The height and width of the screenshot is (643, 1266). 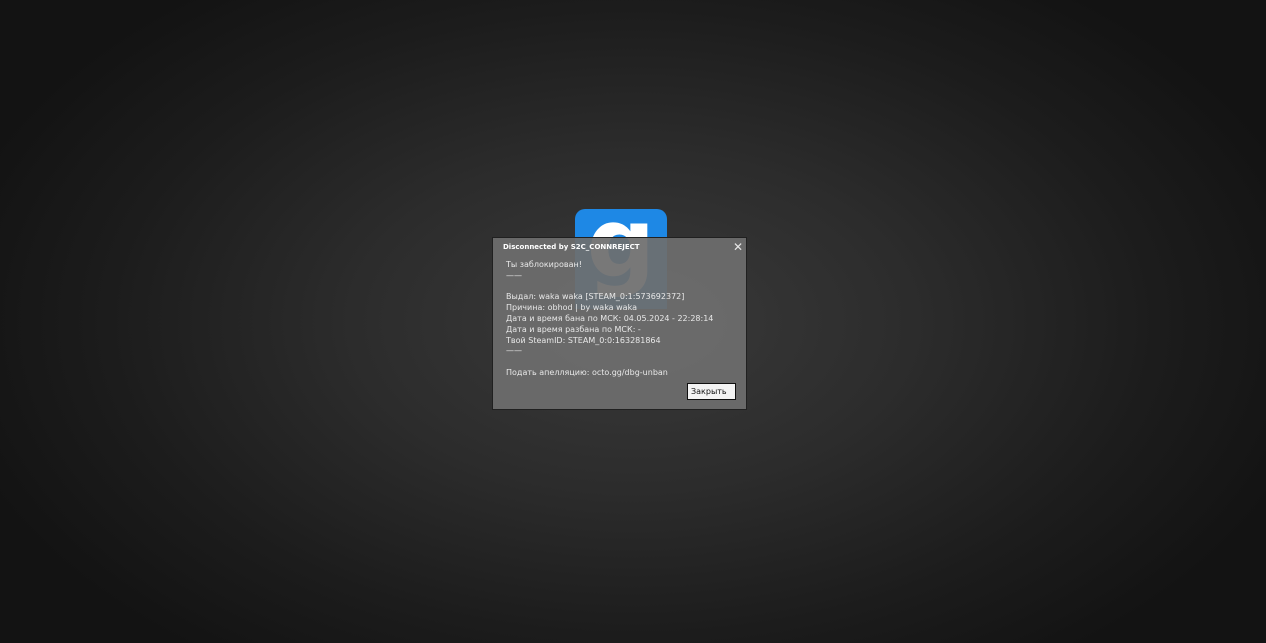 I want to click on dialog-title: Disconnected by S2C_CONNREJECT, so click(x=571, y=247).